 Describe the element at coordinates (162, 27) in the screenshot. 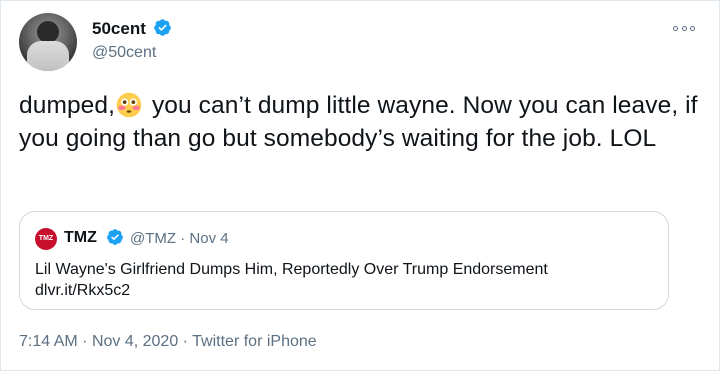

I see `verified-badge-icon` at that location.